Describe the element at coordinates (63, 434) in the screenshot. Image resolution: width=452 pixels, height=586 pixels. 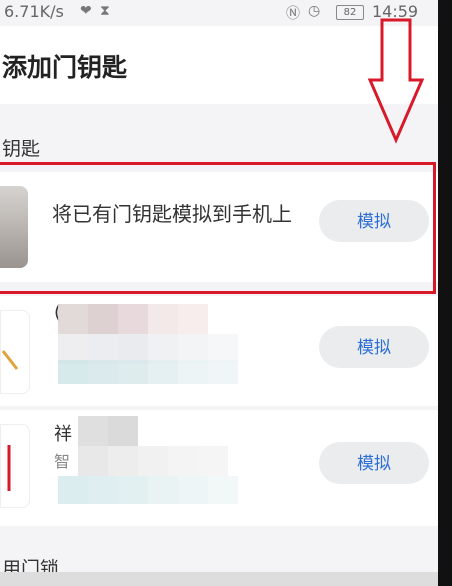
I see `card-title-fragment: 祥` at that location.